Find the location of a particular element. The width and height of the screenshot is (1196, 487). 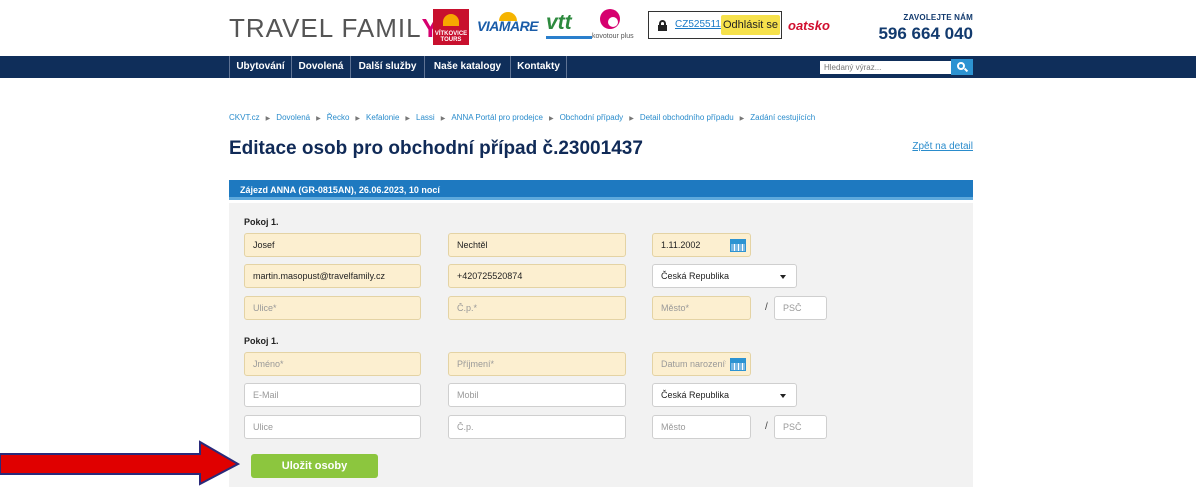

vtt-logo-text: vtt is located at coordinates (559, 22).